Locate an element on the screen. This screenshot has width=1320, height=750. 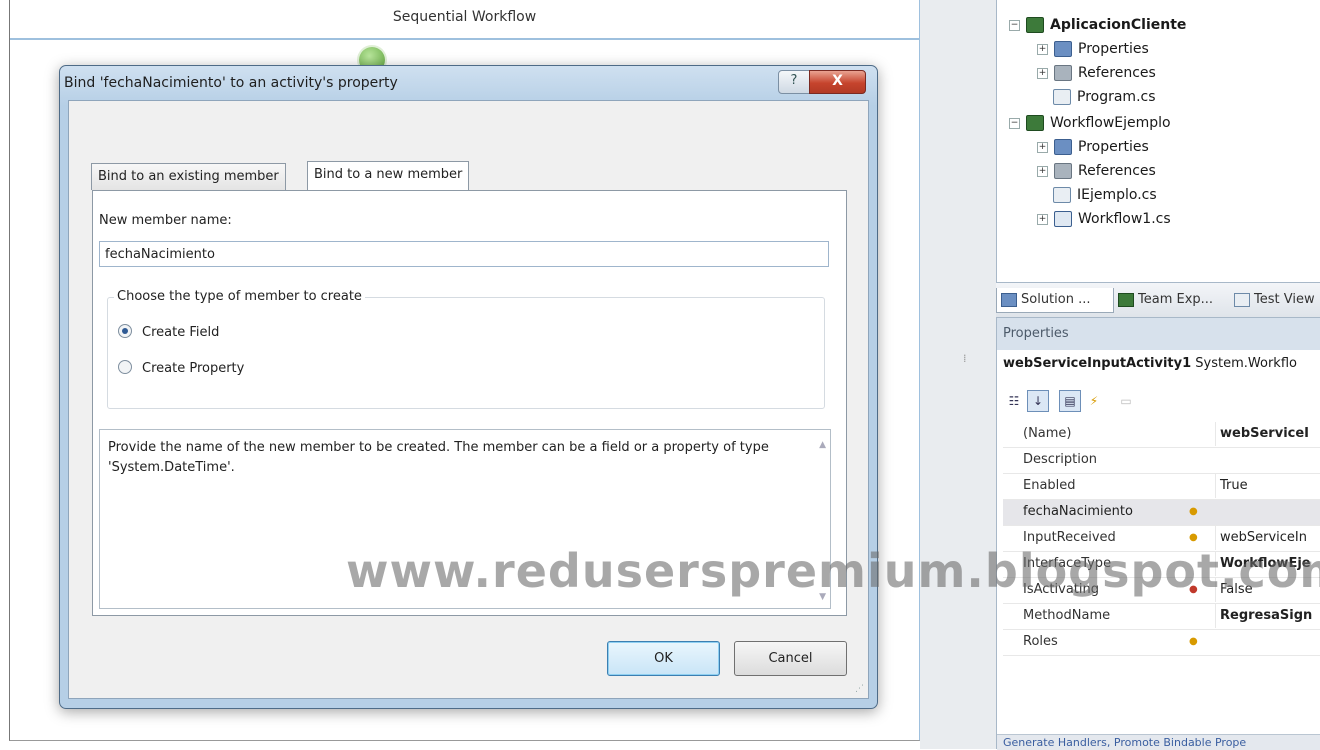
references-icon is located at coordinates (1063, 73).